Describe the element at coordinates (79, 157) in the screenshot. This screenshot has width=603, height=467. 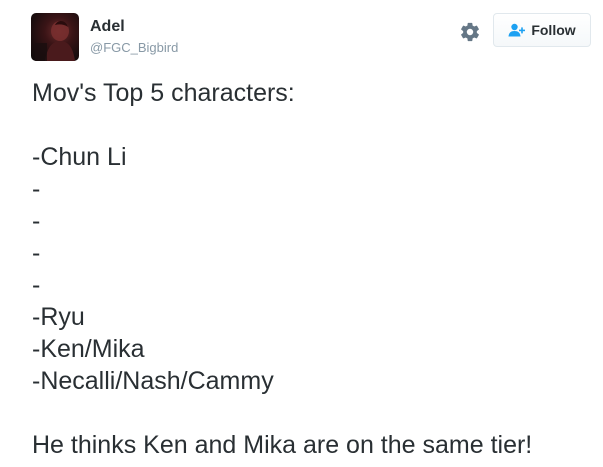
I see `tweet-text-line: -Chun Li` at that location.